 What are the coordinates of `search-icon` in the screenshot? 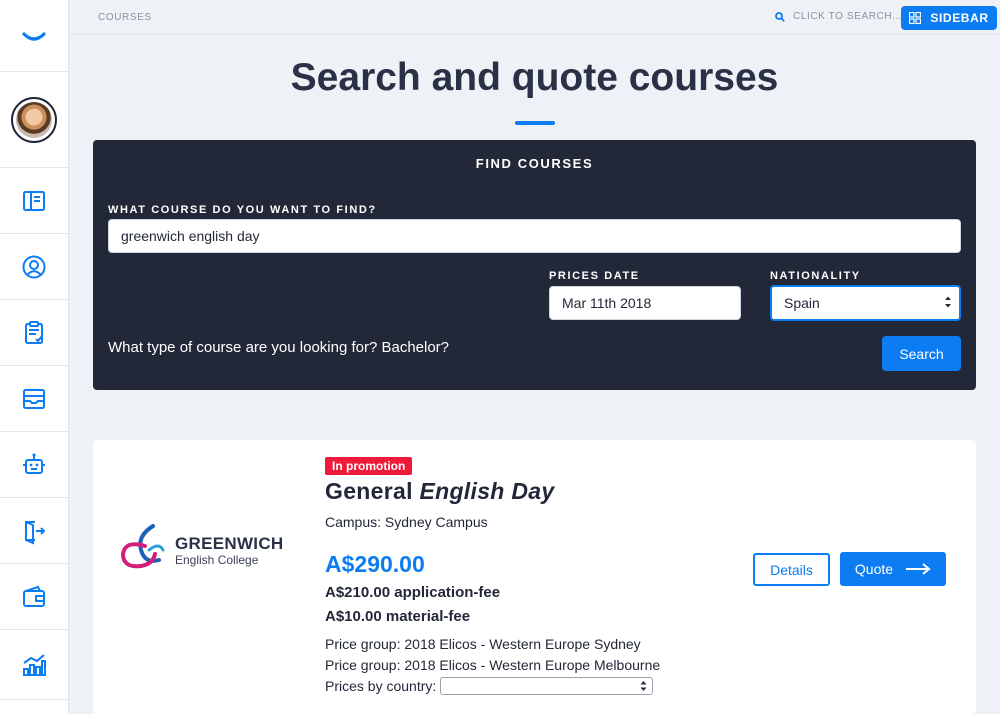 It's located at (780, 16).